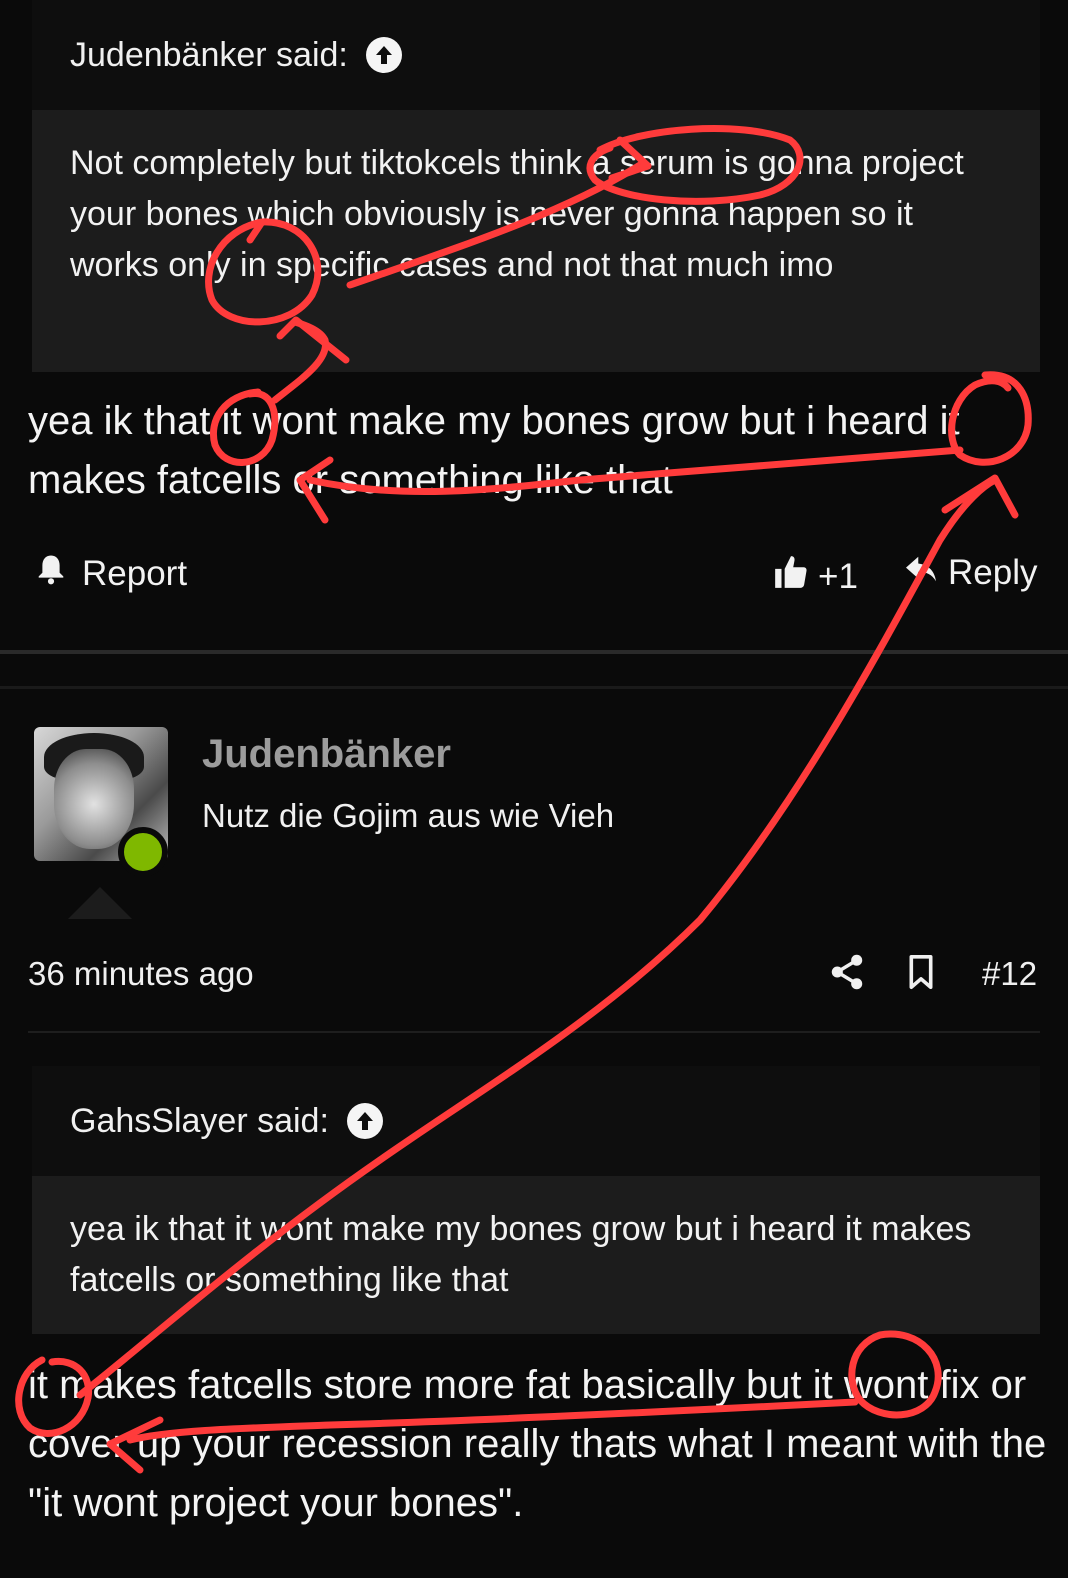 The height and width of the screenshot is (1578, 1068). What do you see at coordinates (921, 976) in the screenshot?
I see `bookmark-icon` at bounding box center [921, 976].